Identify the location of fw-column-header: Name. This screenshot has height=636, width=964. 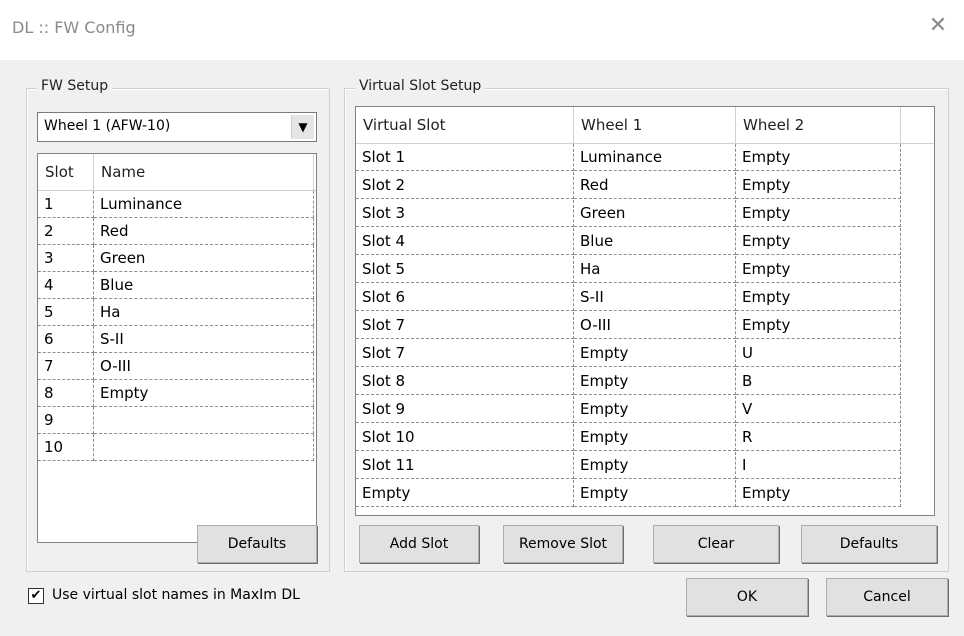
(204, 172).